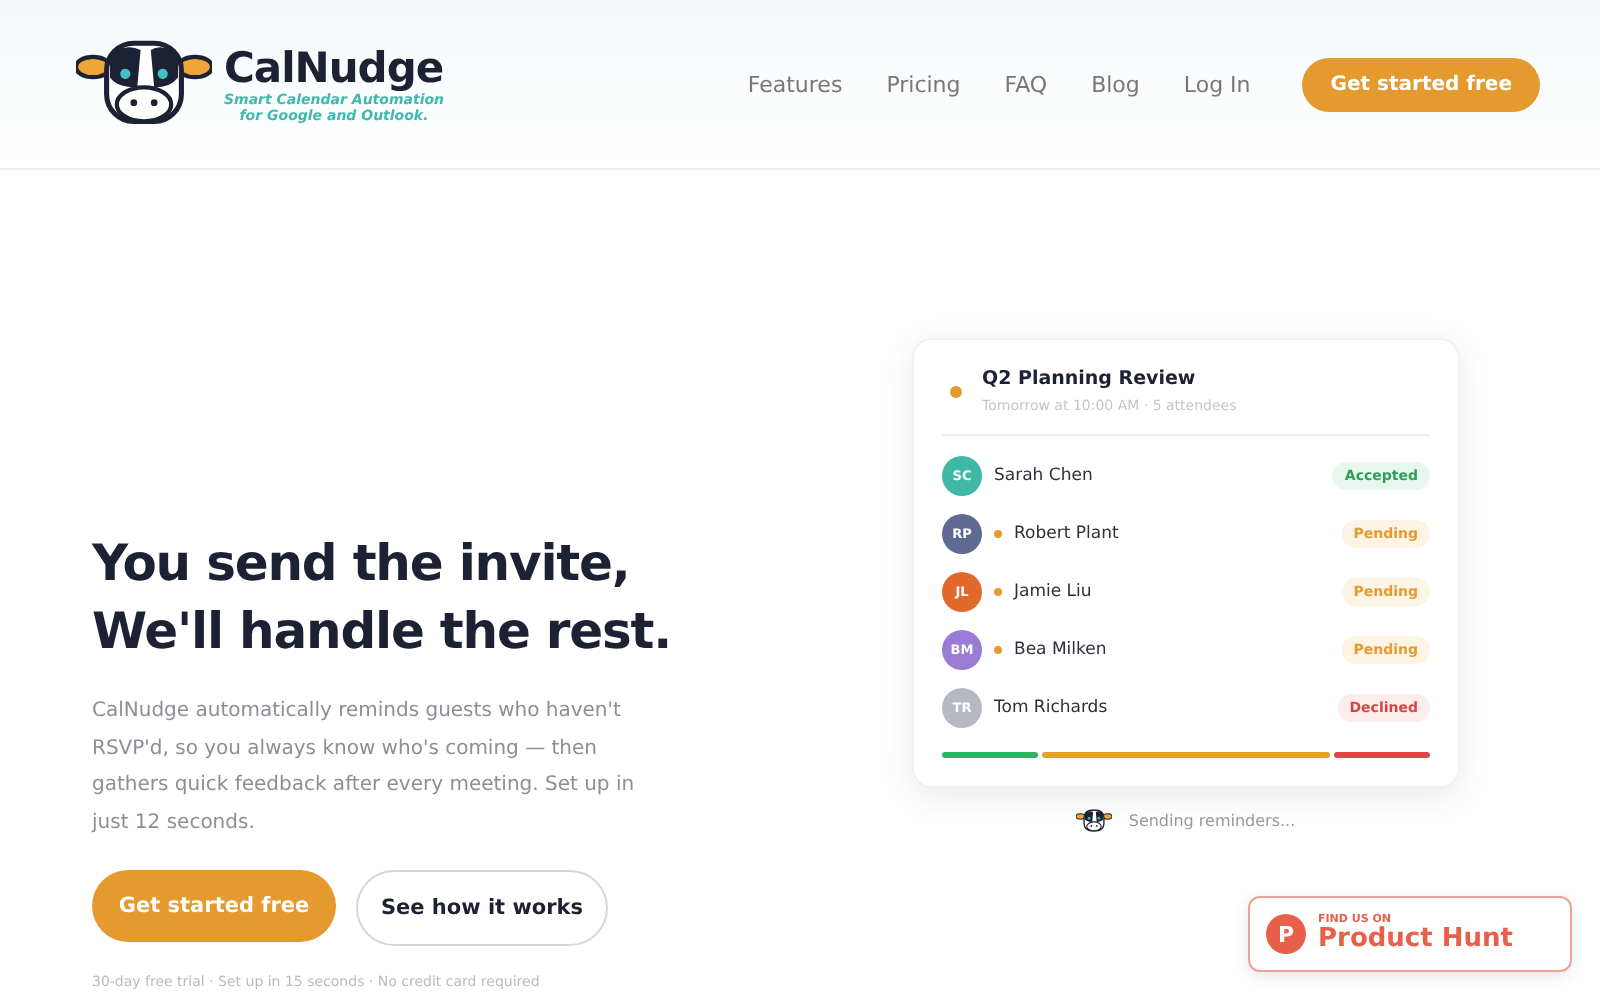  I want to click on nav-link: Pricing, so click(923, 84).